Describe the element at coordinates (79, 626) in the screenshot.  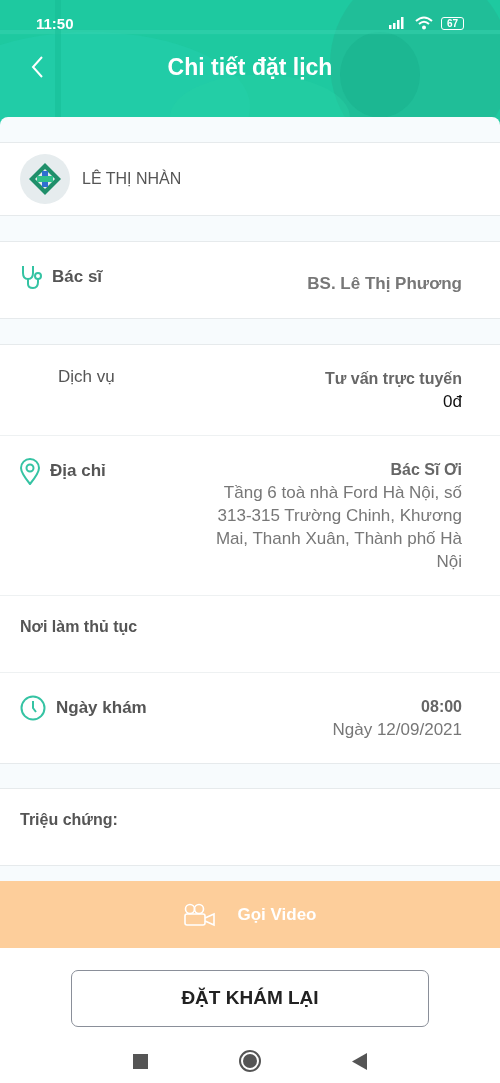
I see `field-label: Nơi làm thủ tục` at that location.